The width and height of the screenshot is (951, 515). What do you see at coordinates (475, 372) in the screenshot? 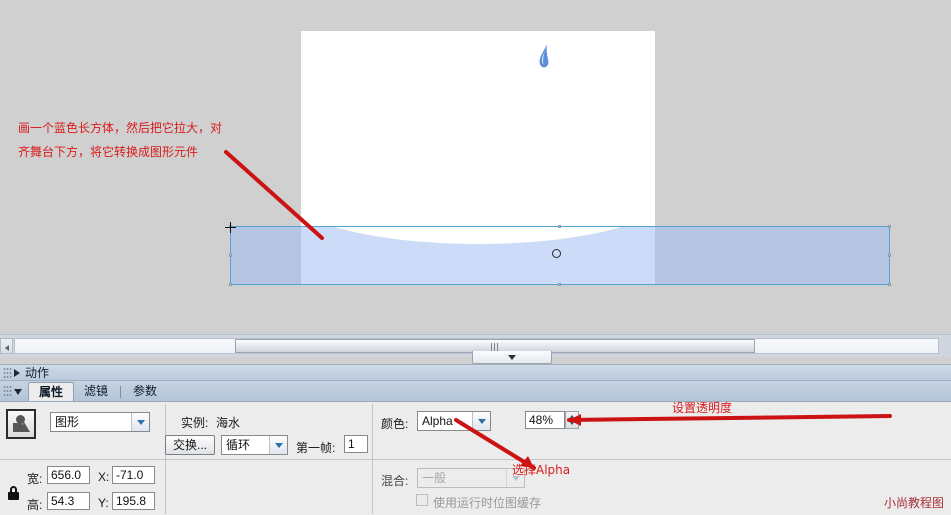
I see `actions-panel-header: 动作` at bounding box center [475, 372].